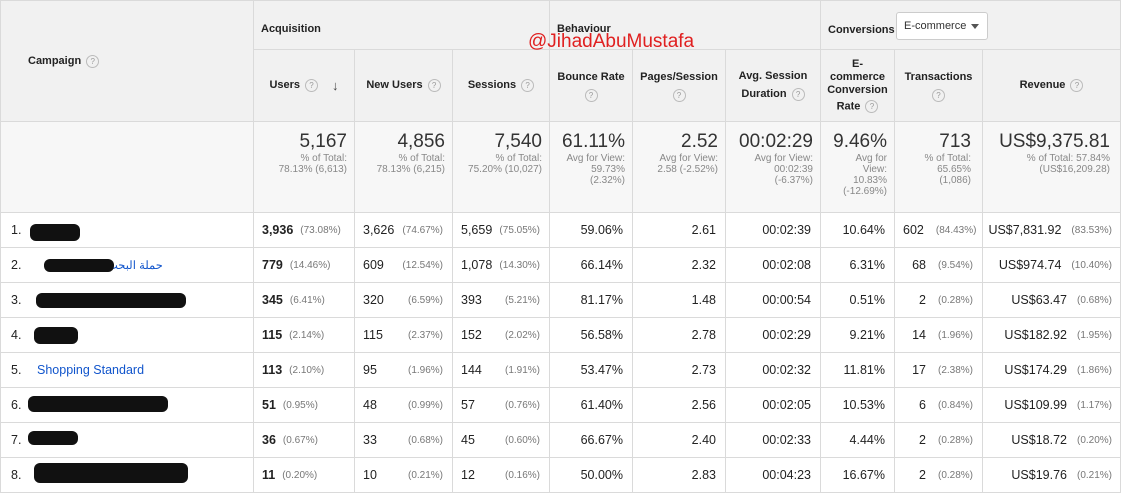  I want to click on row-trans-value: 14, so click(919, 335).